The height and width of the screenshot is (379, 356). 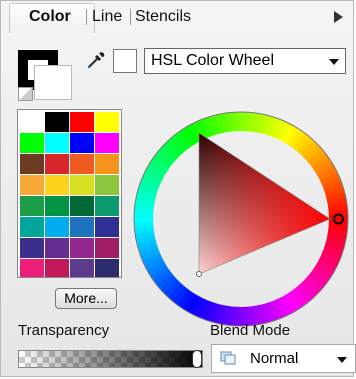 I want to click on color-mode-select: HSL Color Wheel, so click(x=245, y=61).